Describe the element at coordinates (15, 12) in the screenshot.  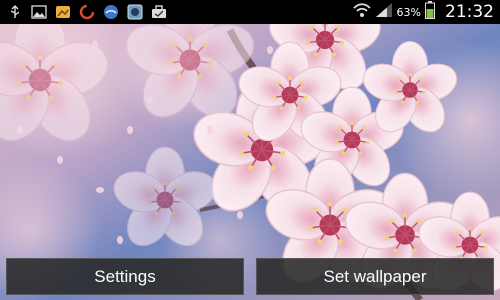
I see `usb-icon` at that location.